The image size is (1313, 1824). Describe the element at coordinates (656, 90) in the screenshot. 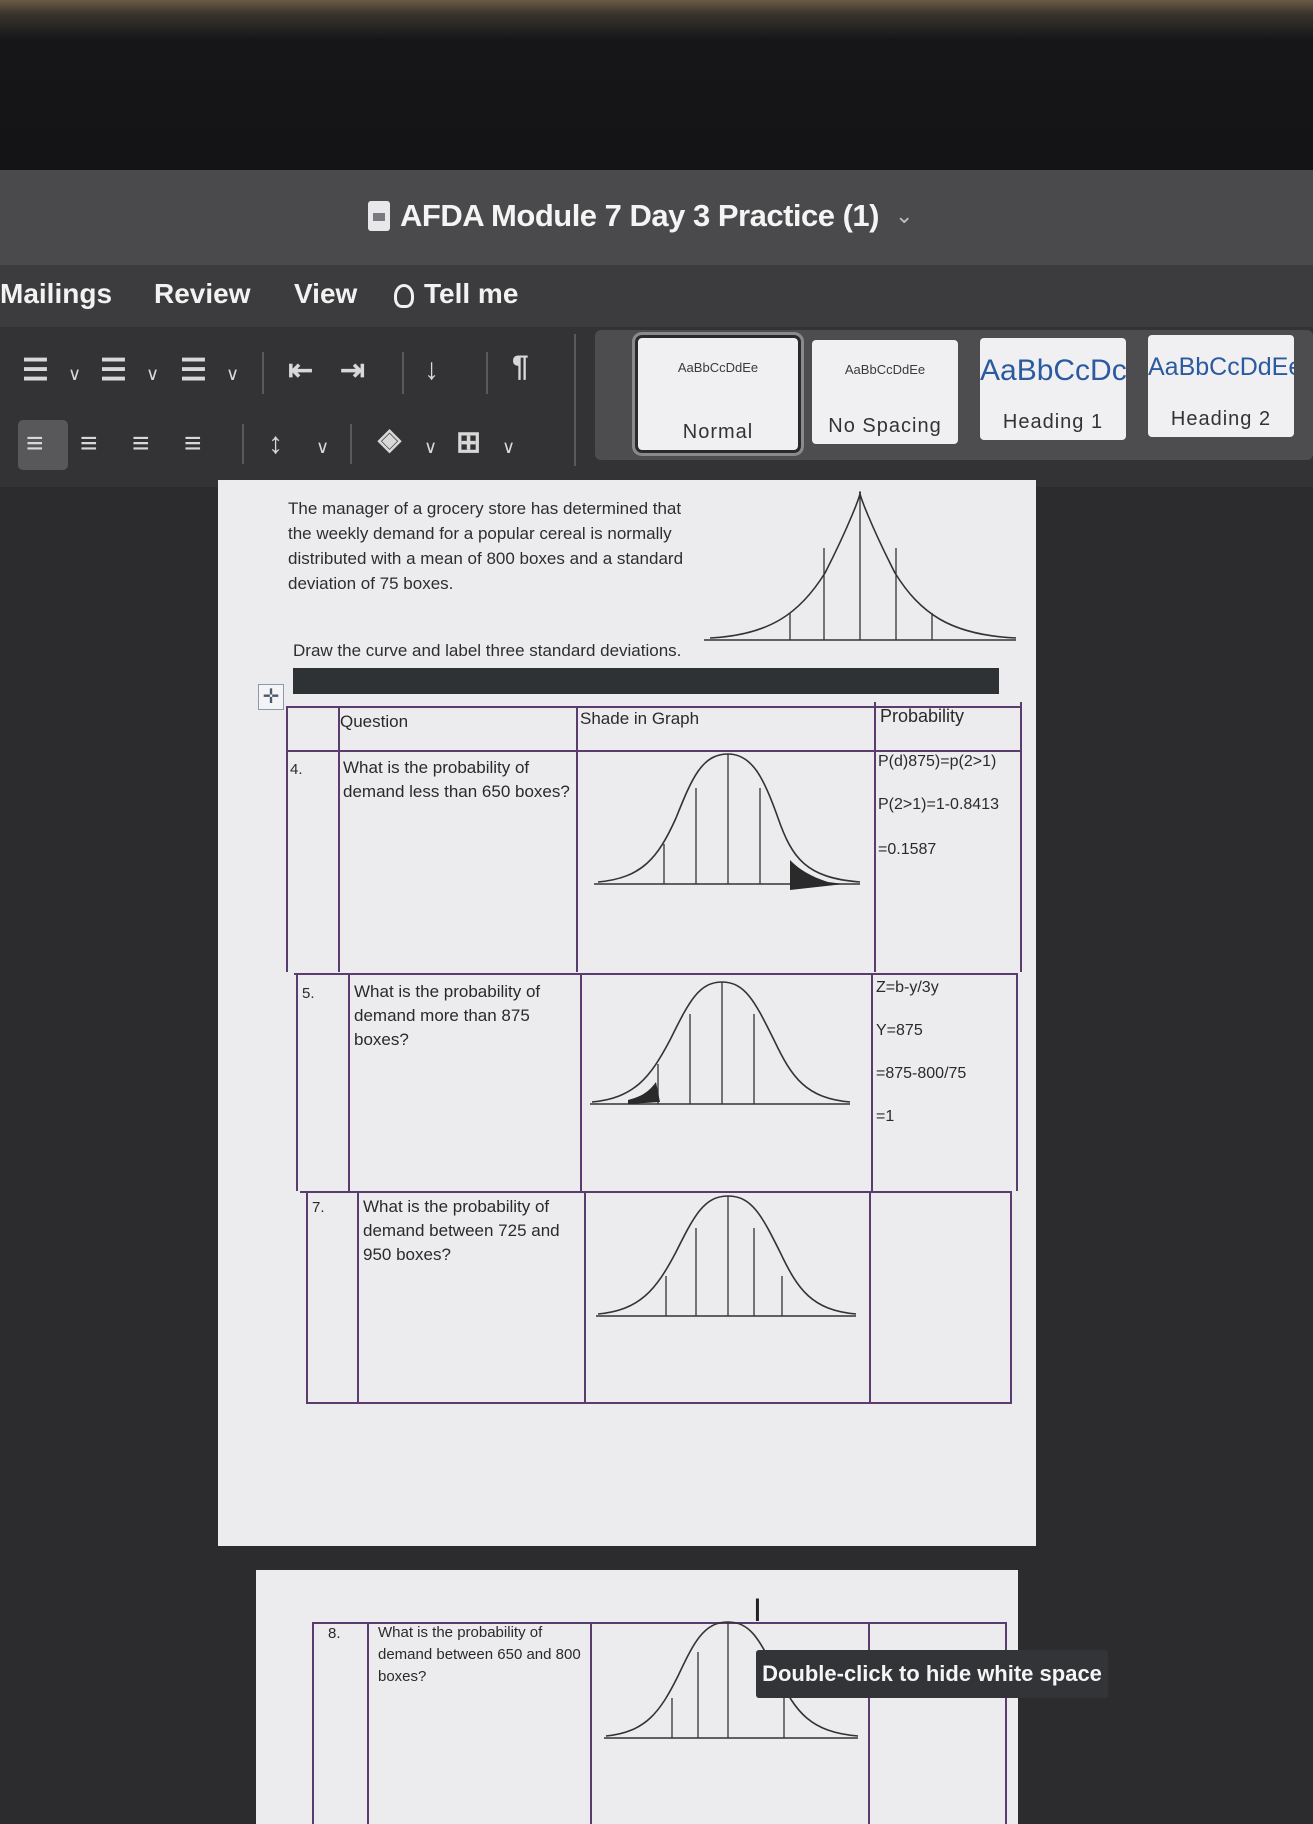

I see `screen-bezel` at that location.